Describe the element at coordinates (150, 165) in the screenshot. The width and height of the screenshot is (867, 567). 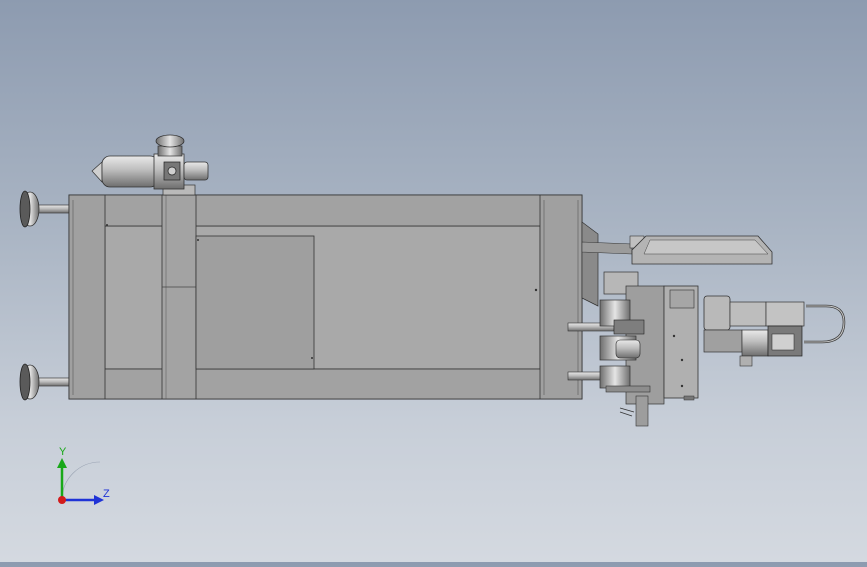
I see `air-filter-regulator` at that location.